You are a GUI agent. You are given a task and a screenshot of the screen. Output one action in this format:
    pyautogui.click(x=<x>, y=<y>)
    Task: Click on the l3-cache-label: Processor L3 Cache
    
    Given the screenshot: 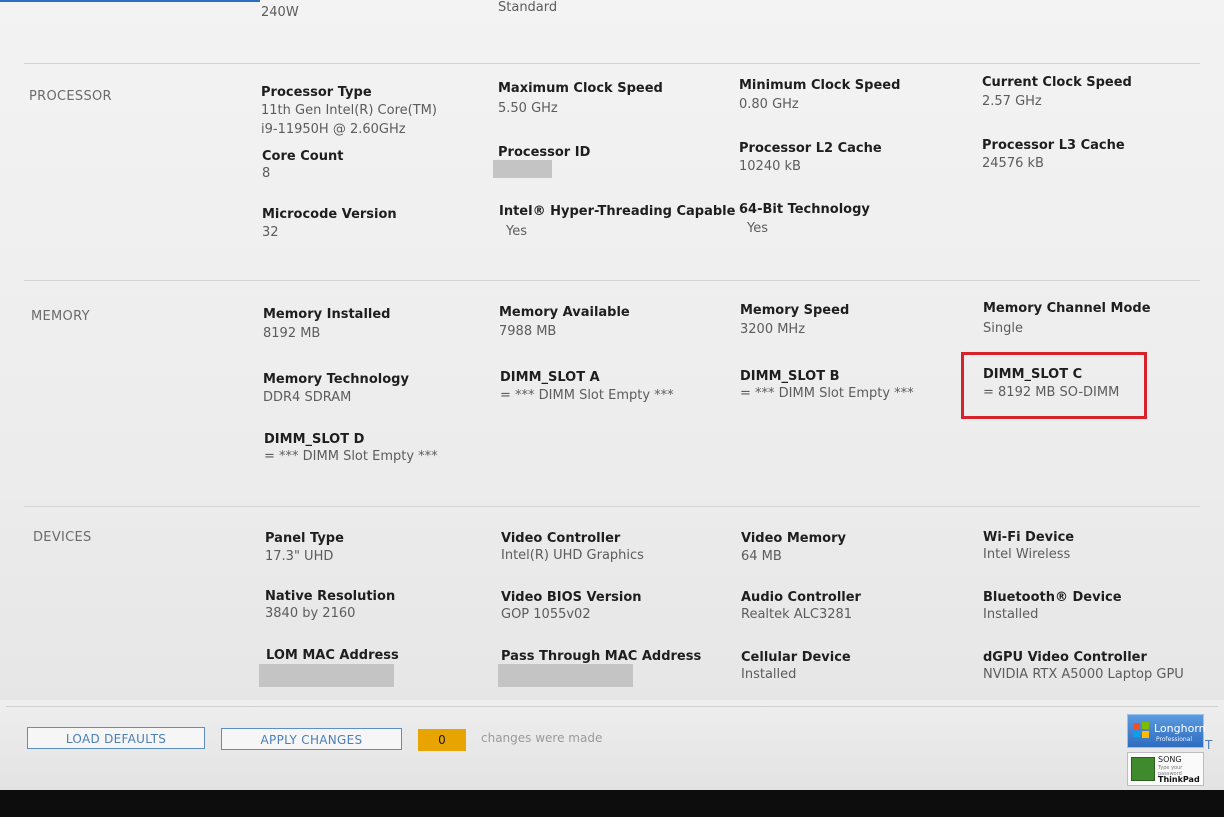 What is the action you would take?
    pyautogui.click(x=1053, y=145)
    